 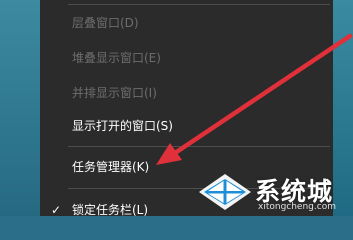 I want to click on site-watermark: 系统城 xitongcheng.com, so click(x=274, y=193).